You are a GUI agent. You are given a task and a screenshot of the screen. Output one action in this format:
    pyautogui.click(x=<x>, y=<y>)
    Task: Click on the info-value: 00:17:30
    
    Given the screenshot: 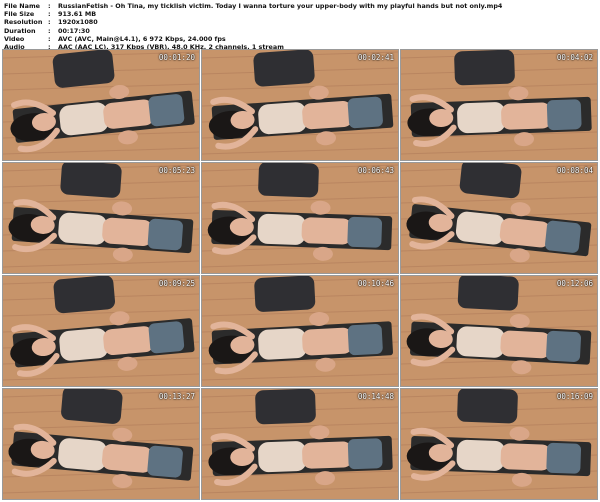 What is the action you would take?
    pyautogui.click(x=74, y=30)
    